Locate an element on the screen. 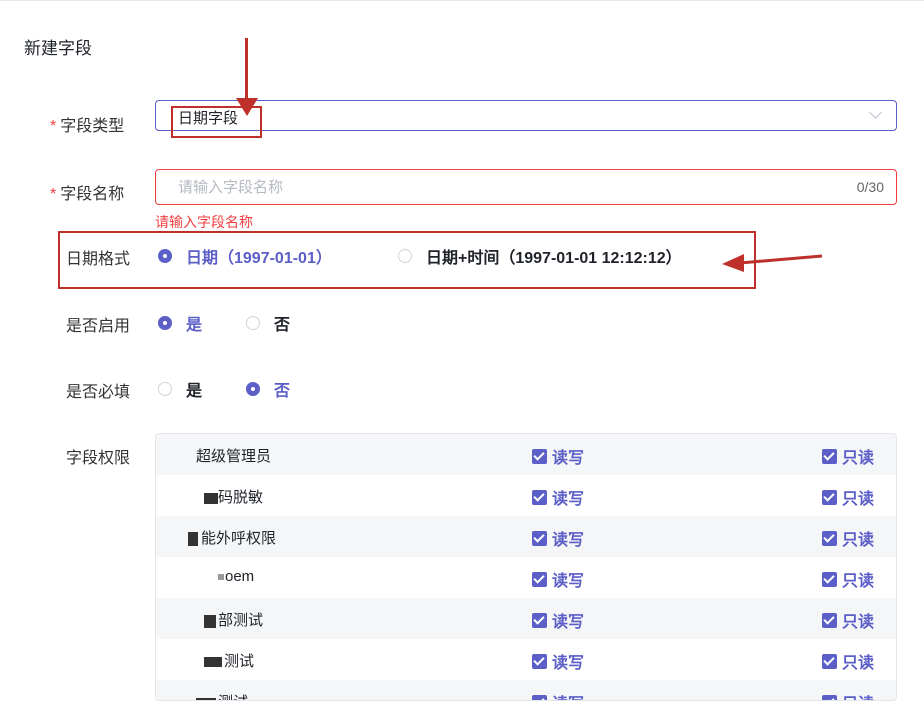  annotation-arrow-down is located at coordinates (246, 70).